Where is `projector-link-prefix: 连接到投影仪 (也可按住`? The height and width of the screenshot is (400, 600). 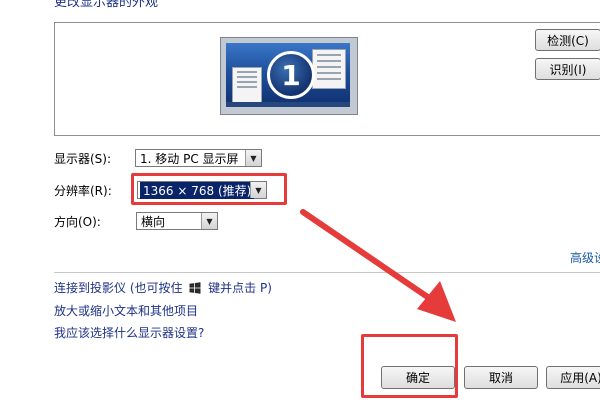
projector-link-prefix: 连接到投影仪 (也可按住 is located at coordinates (118, 288).